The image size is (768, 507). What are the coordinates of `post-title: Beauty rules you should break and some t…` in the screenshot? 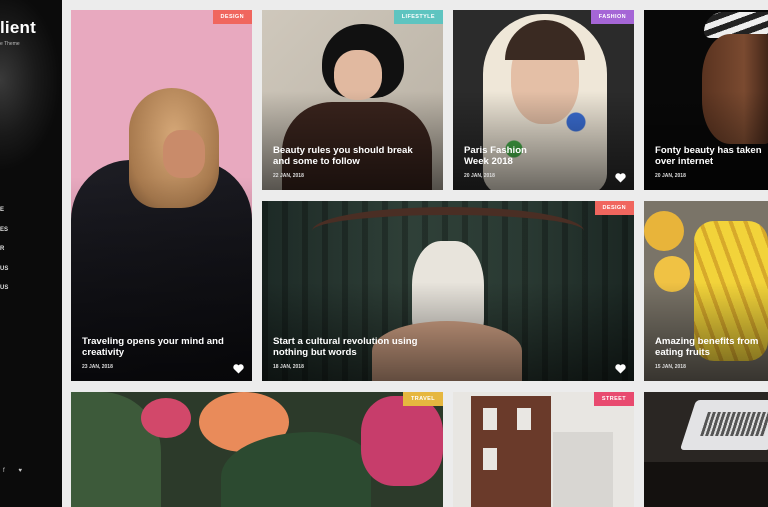 It's located at (350, 156).